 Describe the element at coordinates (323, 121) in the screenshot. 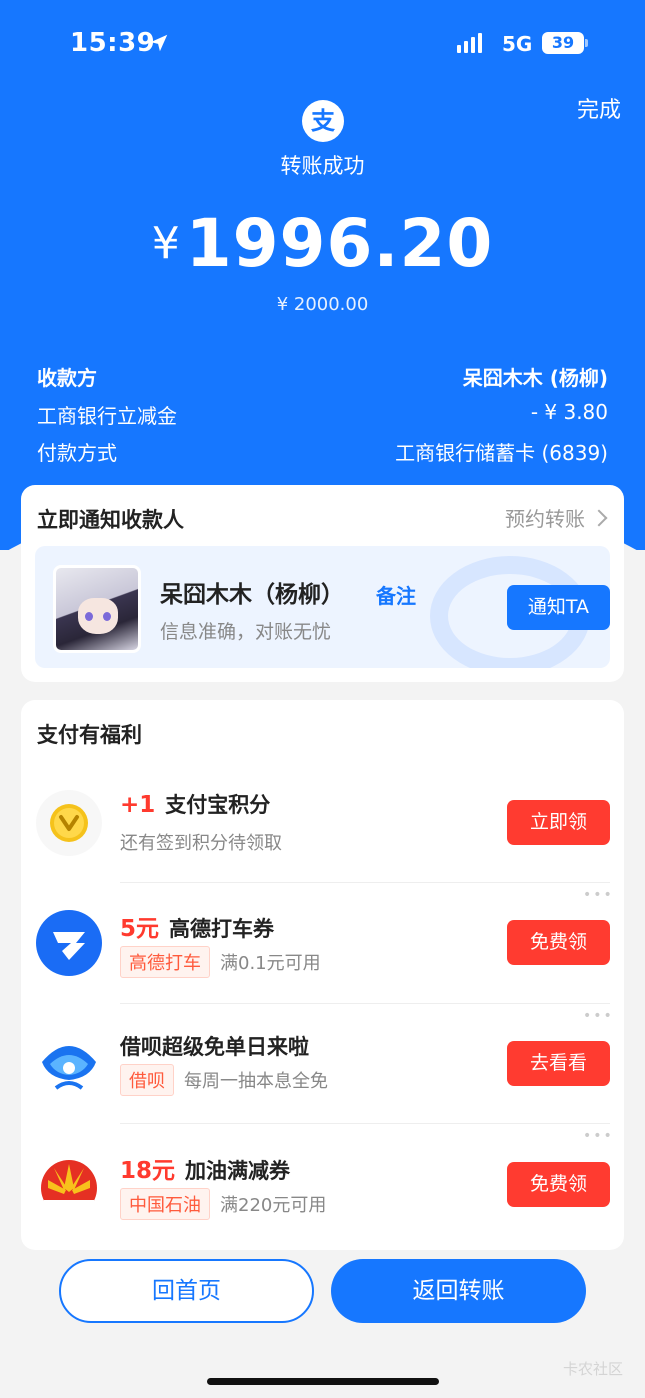

I see `alipay-logo-icon: 支` at that location.